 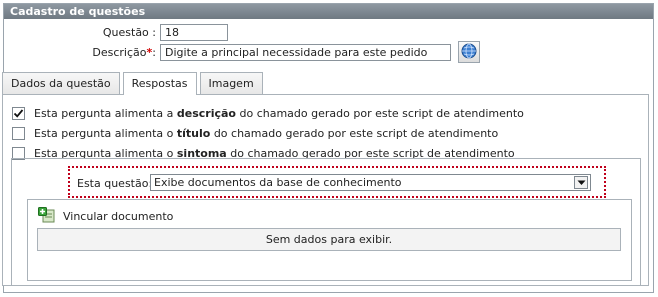 I want to click on documents-empty-grid: Sem dados para exibir., so click(x=329, y=239).